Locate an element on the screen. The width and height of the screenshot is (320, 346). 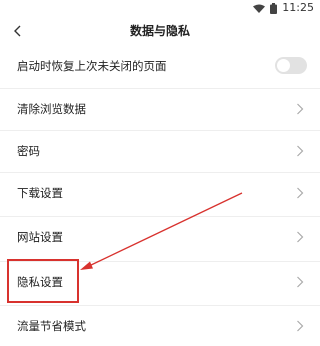
page-title: 数据与隐私 is located at coordinates (159, 31).